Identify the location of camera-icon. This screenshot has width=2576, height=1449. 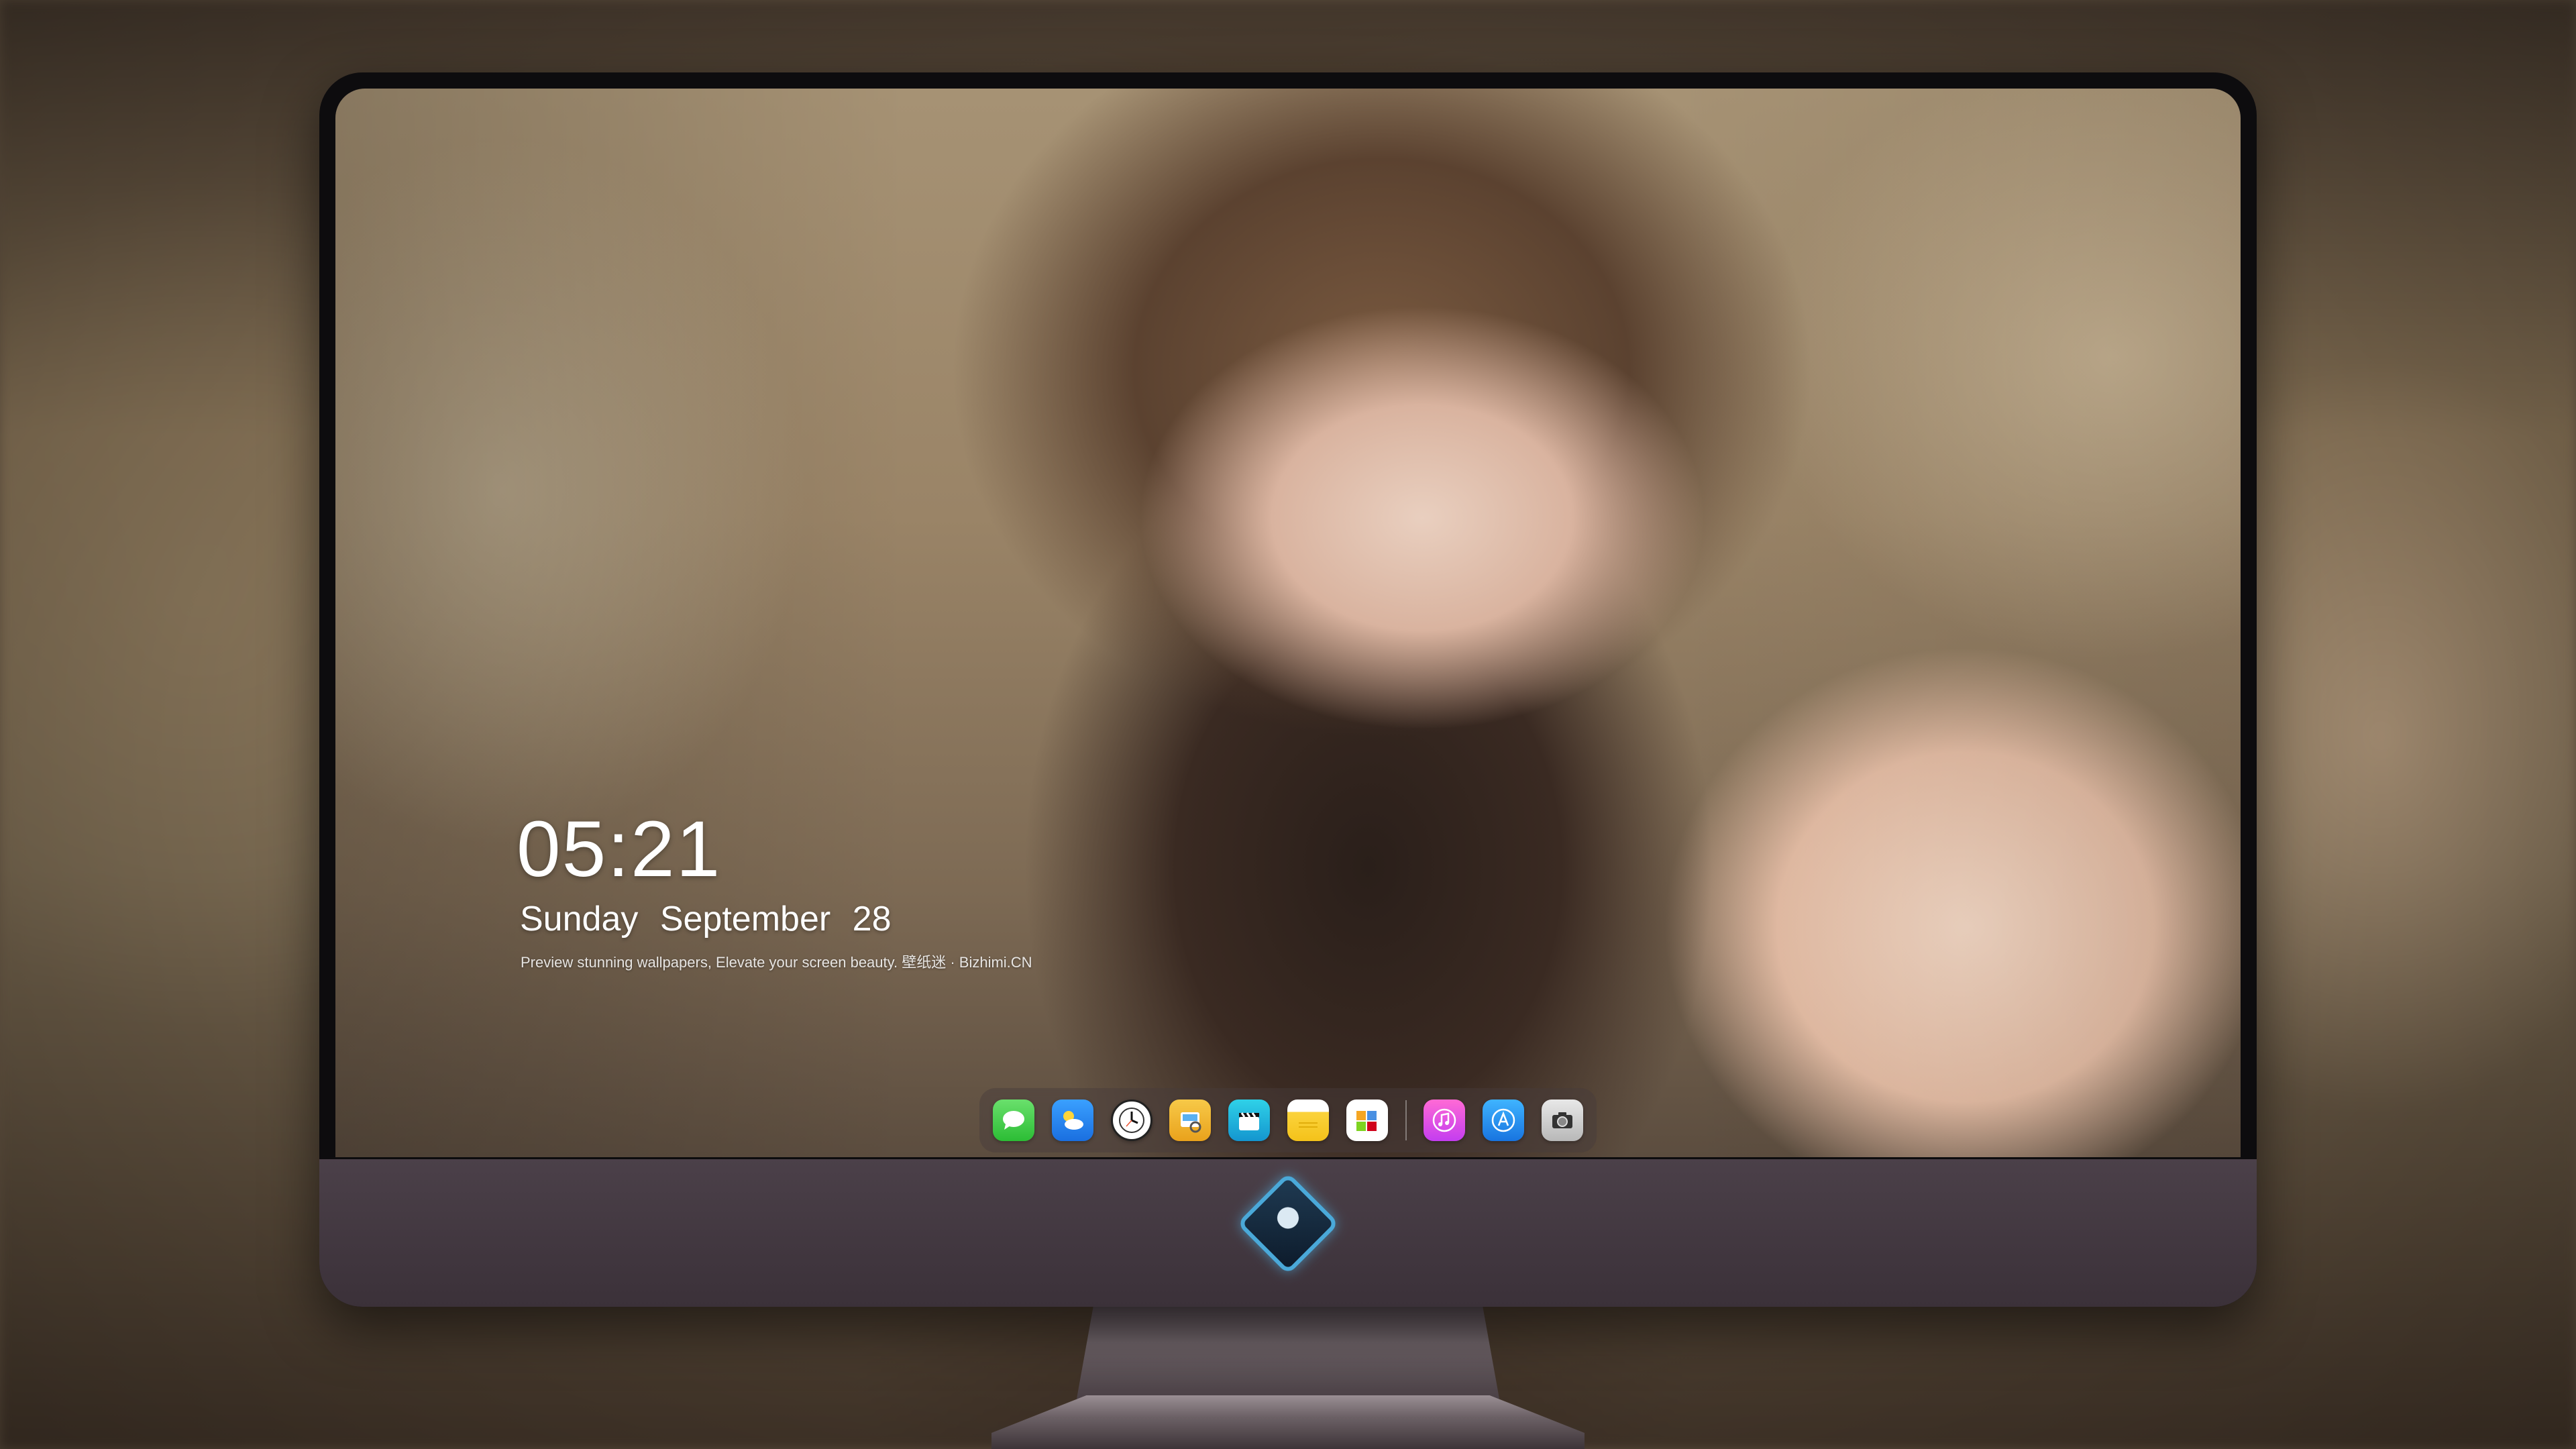
(1562, 1120).